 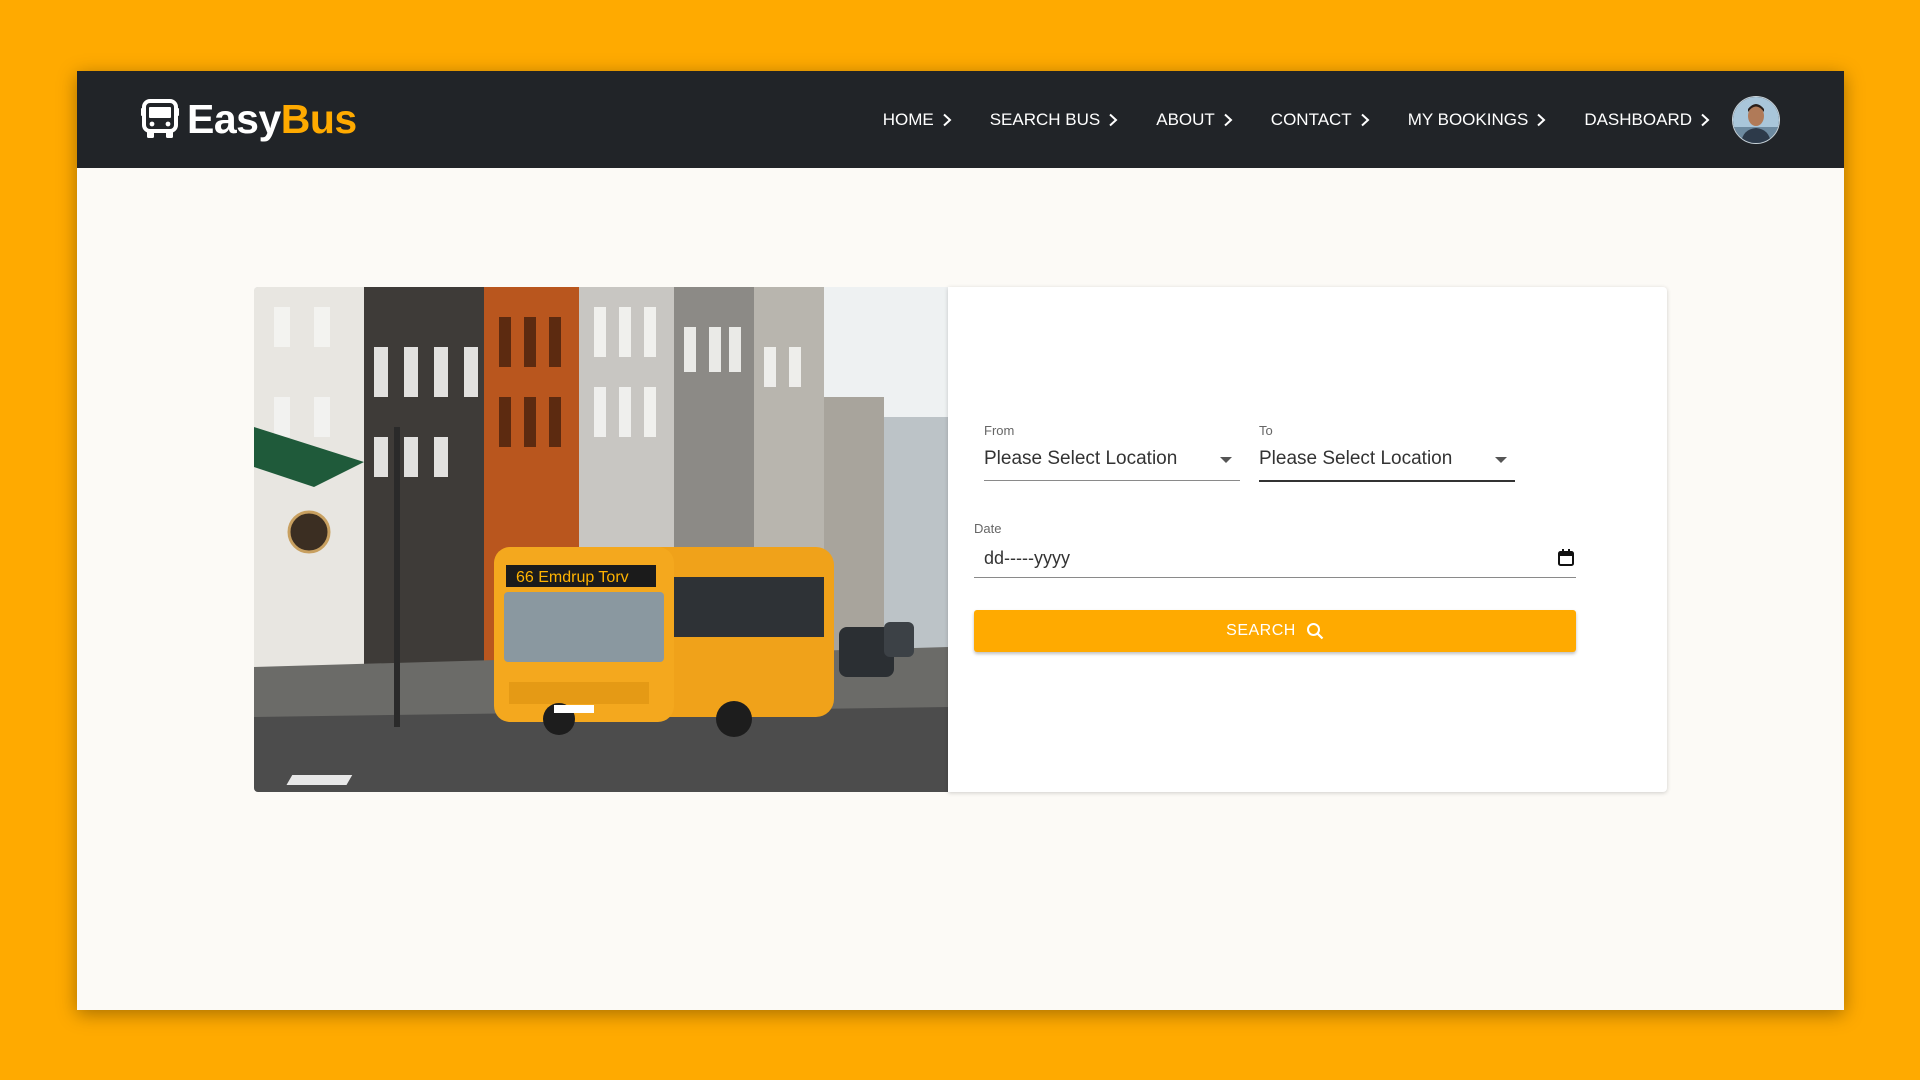 I want to click on nav-search-bus: SEARCH BUS, so click(x=1054, y=120).